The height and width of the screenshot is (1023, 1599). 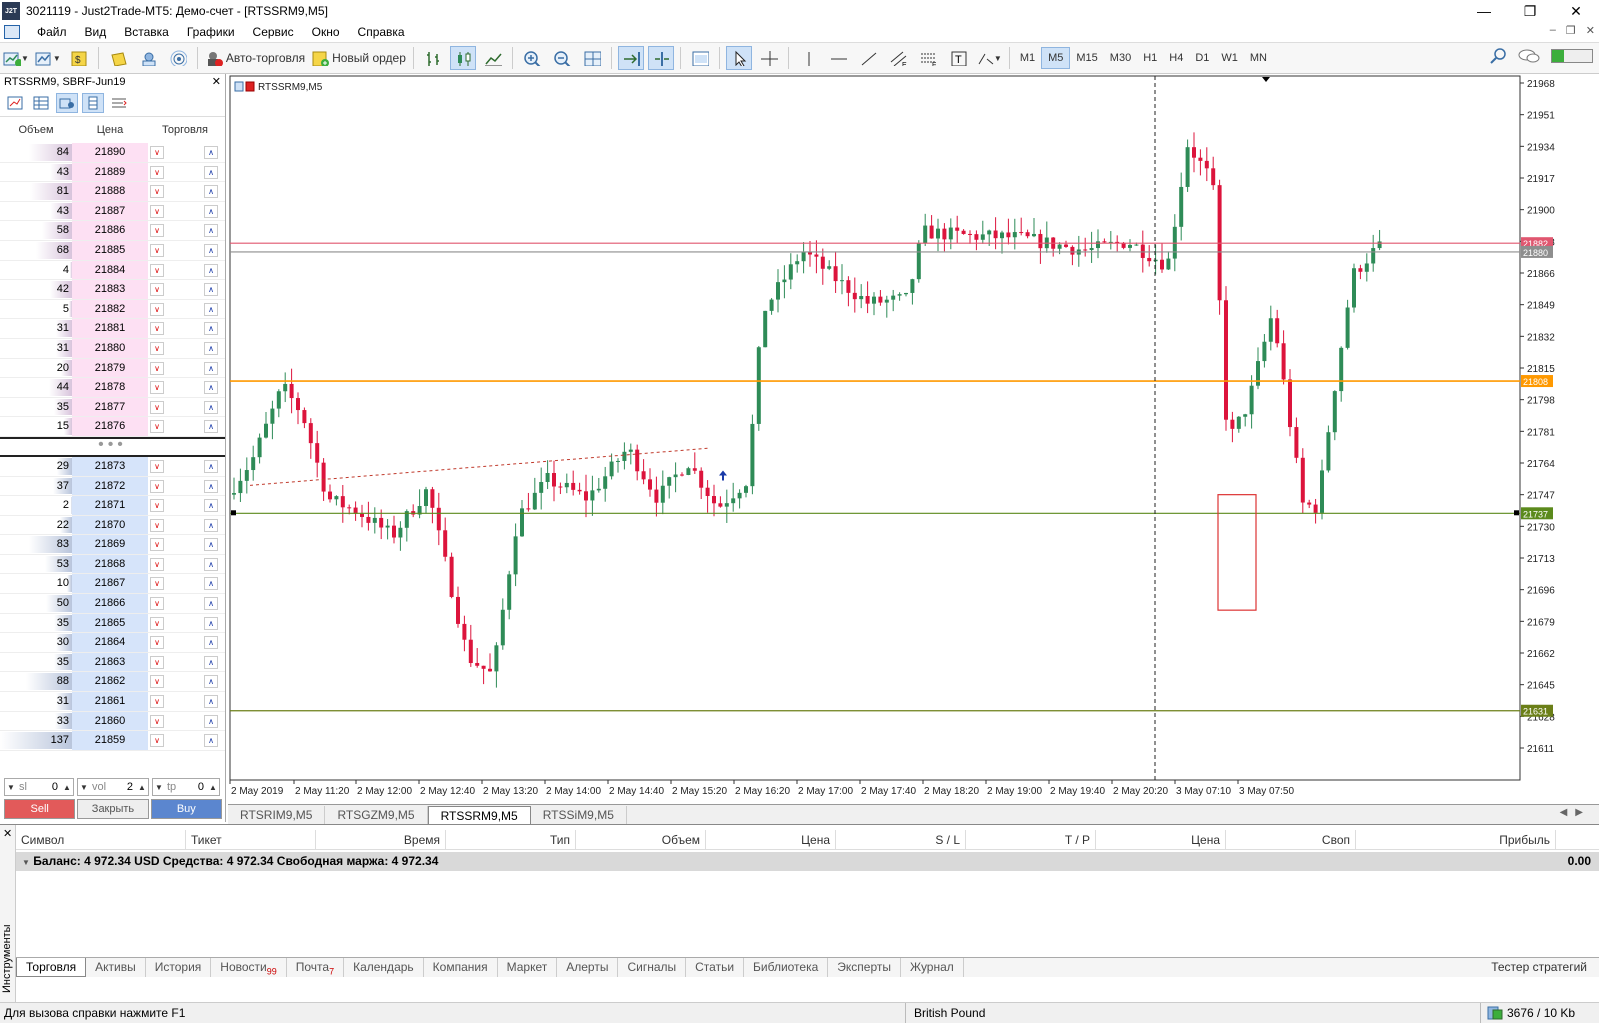 What do you see at coordinates (579, 815) in the screenshot?
I see `chart-tab-3: RTSSiM9,M5` at bounding box center [579, 815].